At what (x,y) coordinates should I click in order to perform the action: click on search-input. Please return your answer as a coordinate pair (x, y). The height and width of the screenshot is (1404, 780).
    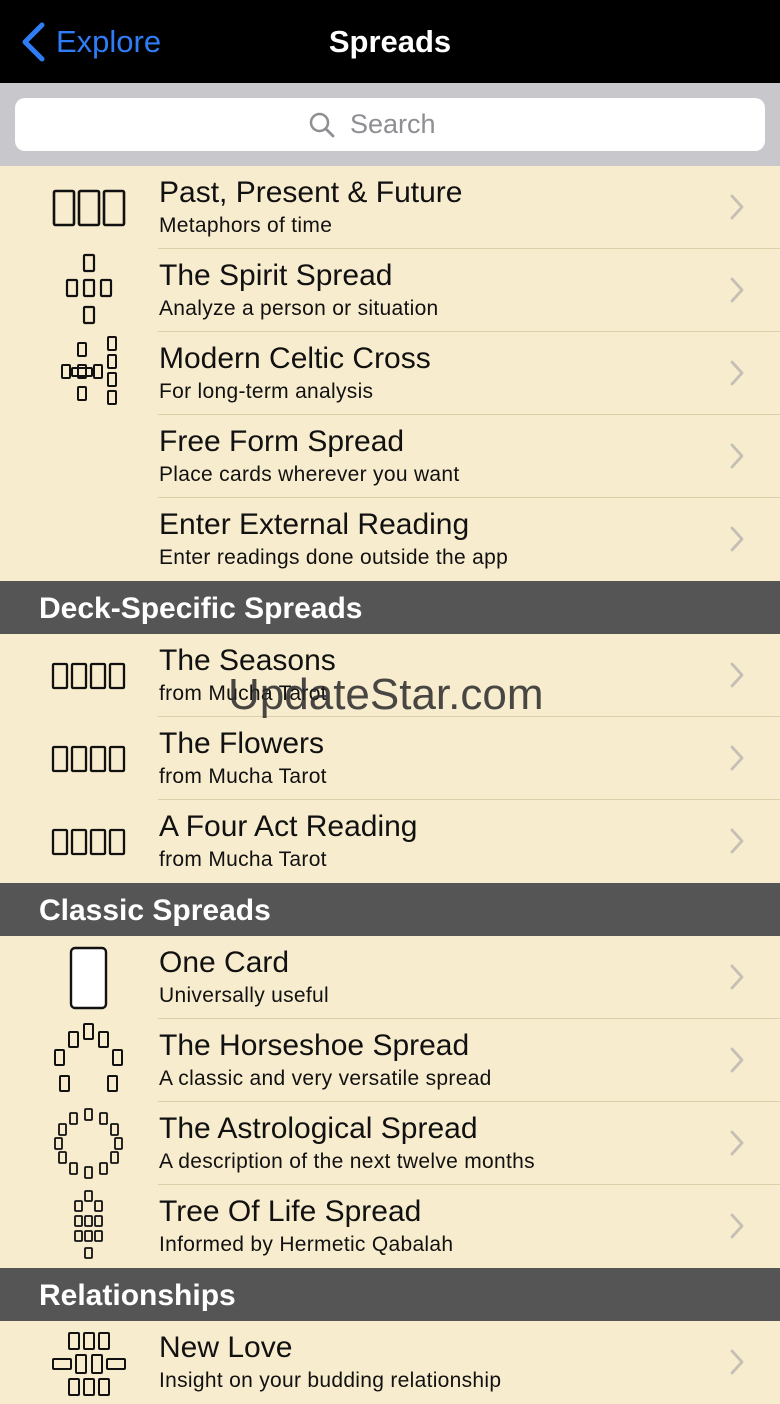
    Looking at the image, I should click on (410, 124).